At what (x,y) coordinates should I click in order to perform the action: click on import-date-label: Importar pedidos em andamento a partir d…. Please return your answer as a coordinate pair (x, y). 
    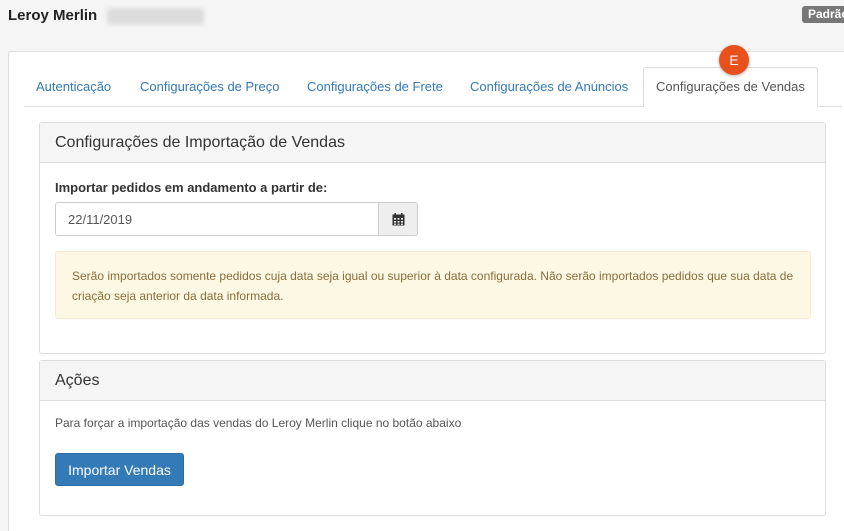
    Looking at the image, I should click on (191, 187).